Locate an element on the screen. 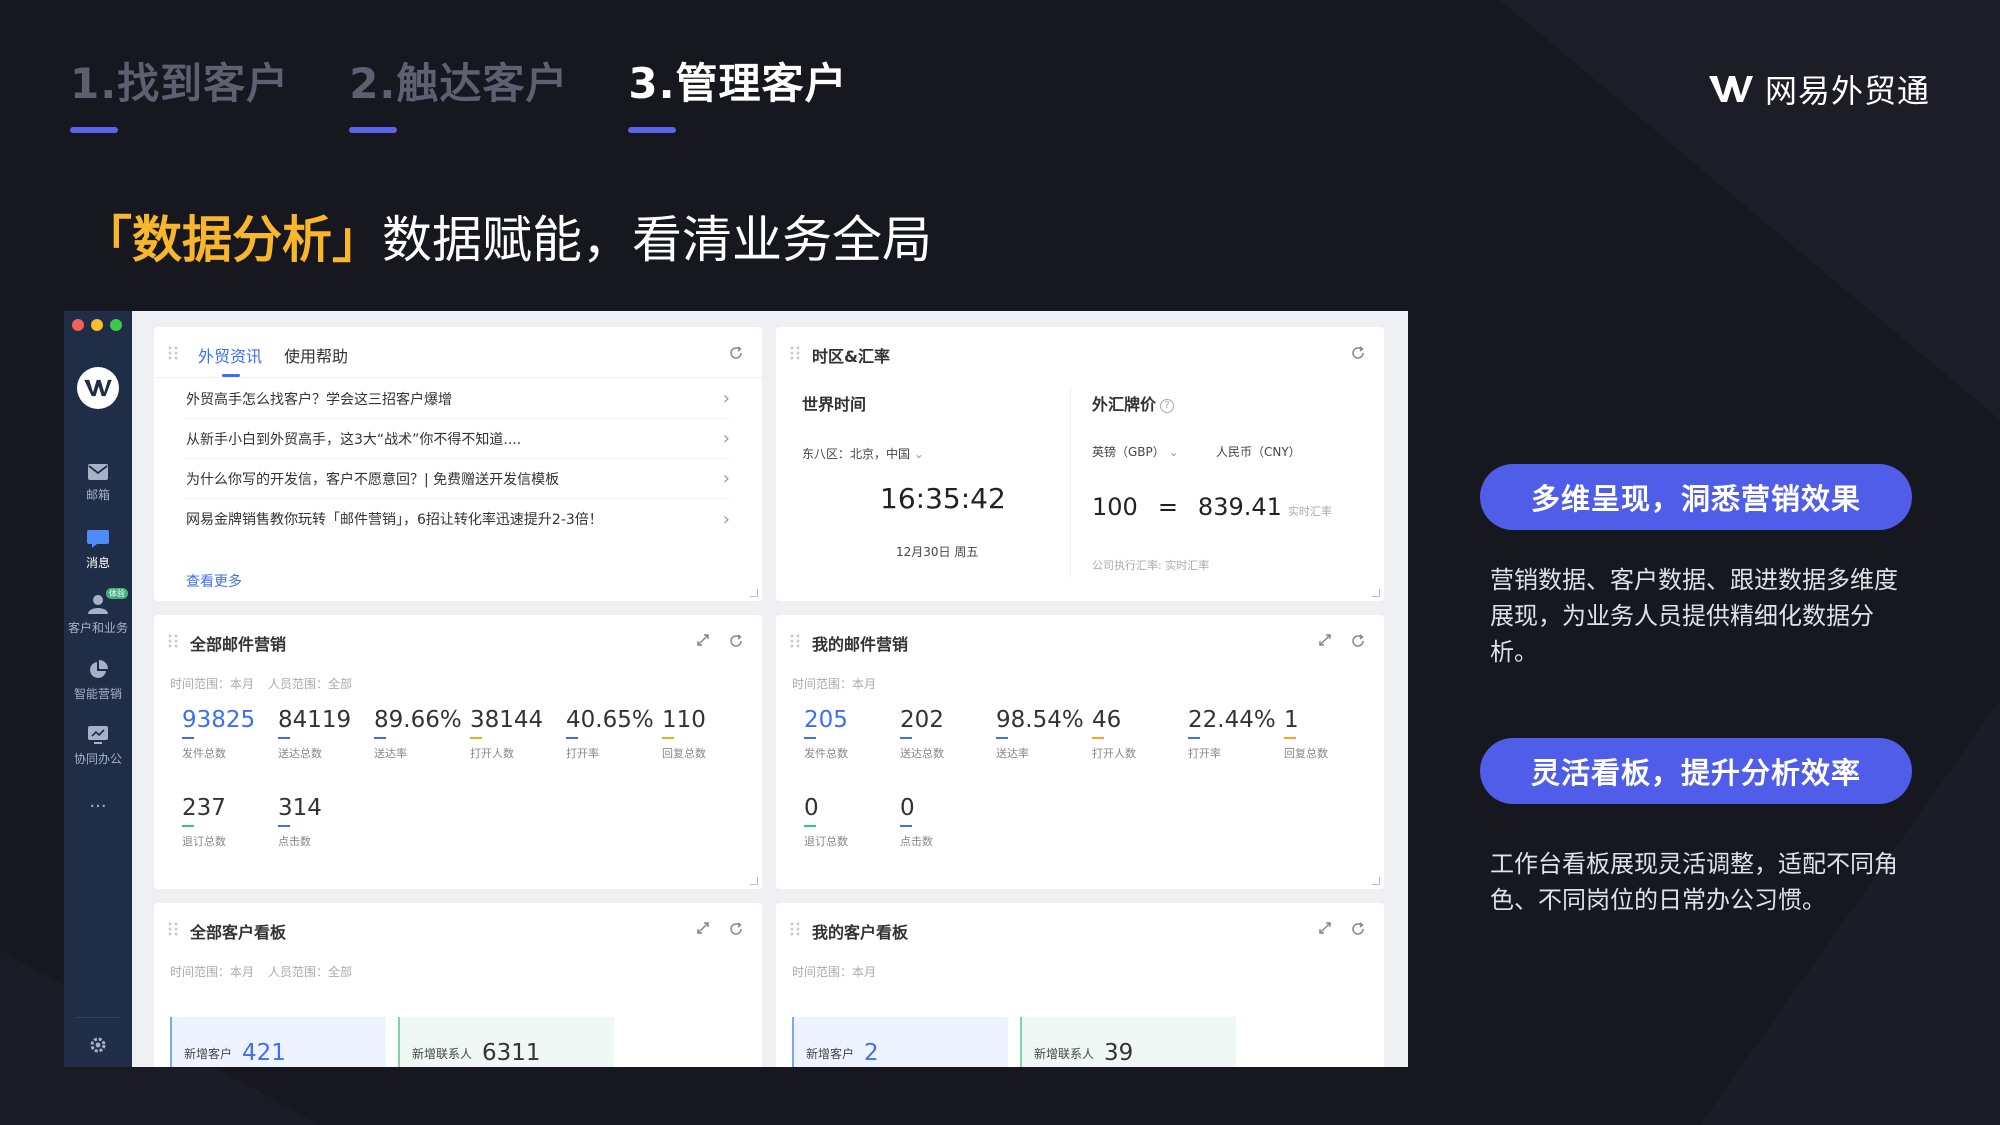 This screenshot has height=1125, width=2000. headline: 「数据分析」数据赋能，看清业务全局 is located at coordinates (507, 236).